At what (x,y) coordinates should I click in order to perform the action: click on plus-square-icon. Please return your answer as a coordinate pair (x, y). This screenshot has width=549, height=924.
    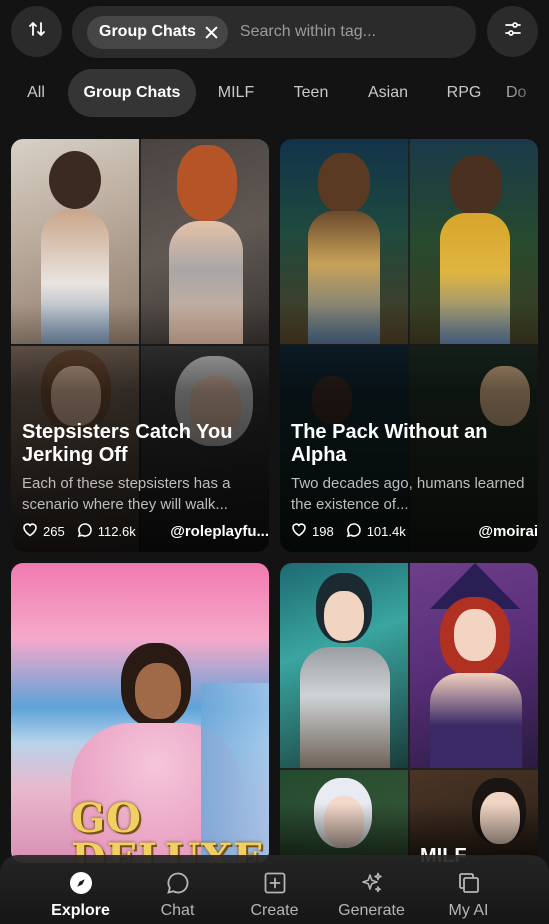
    Looking at the image, I should click on (275, 883).